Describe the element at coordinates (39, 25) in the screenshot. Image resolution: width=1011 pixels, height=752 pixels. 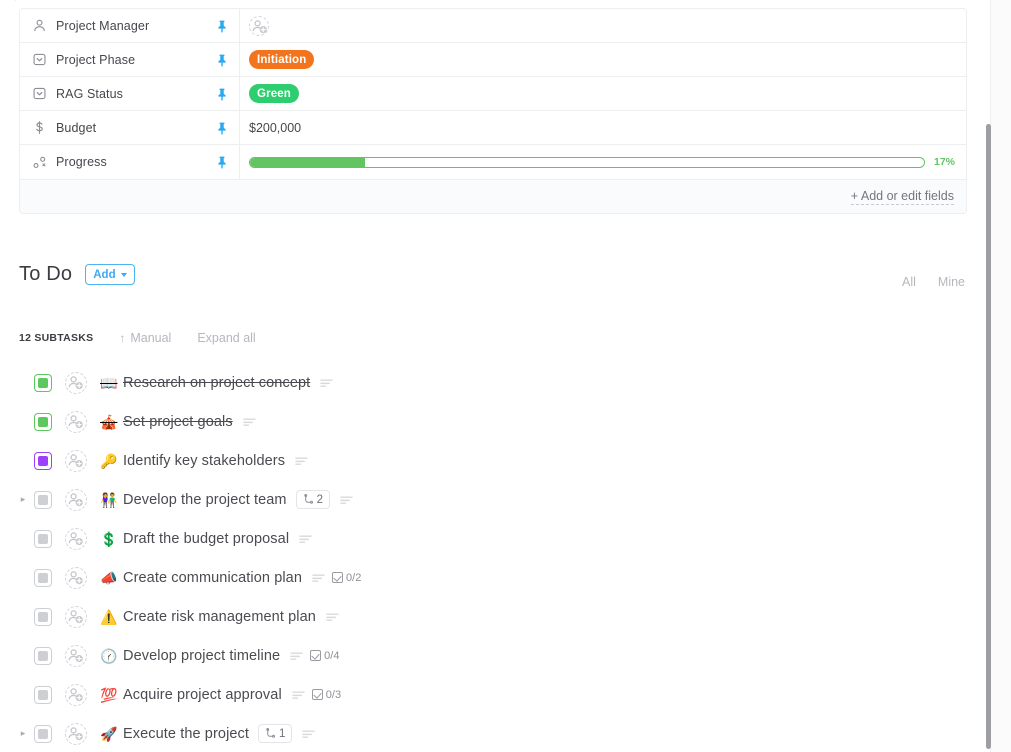
I see `person-icon` at that location.